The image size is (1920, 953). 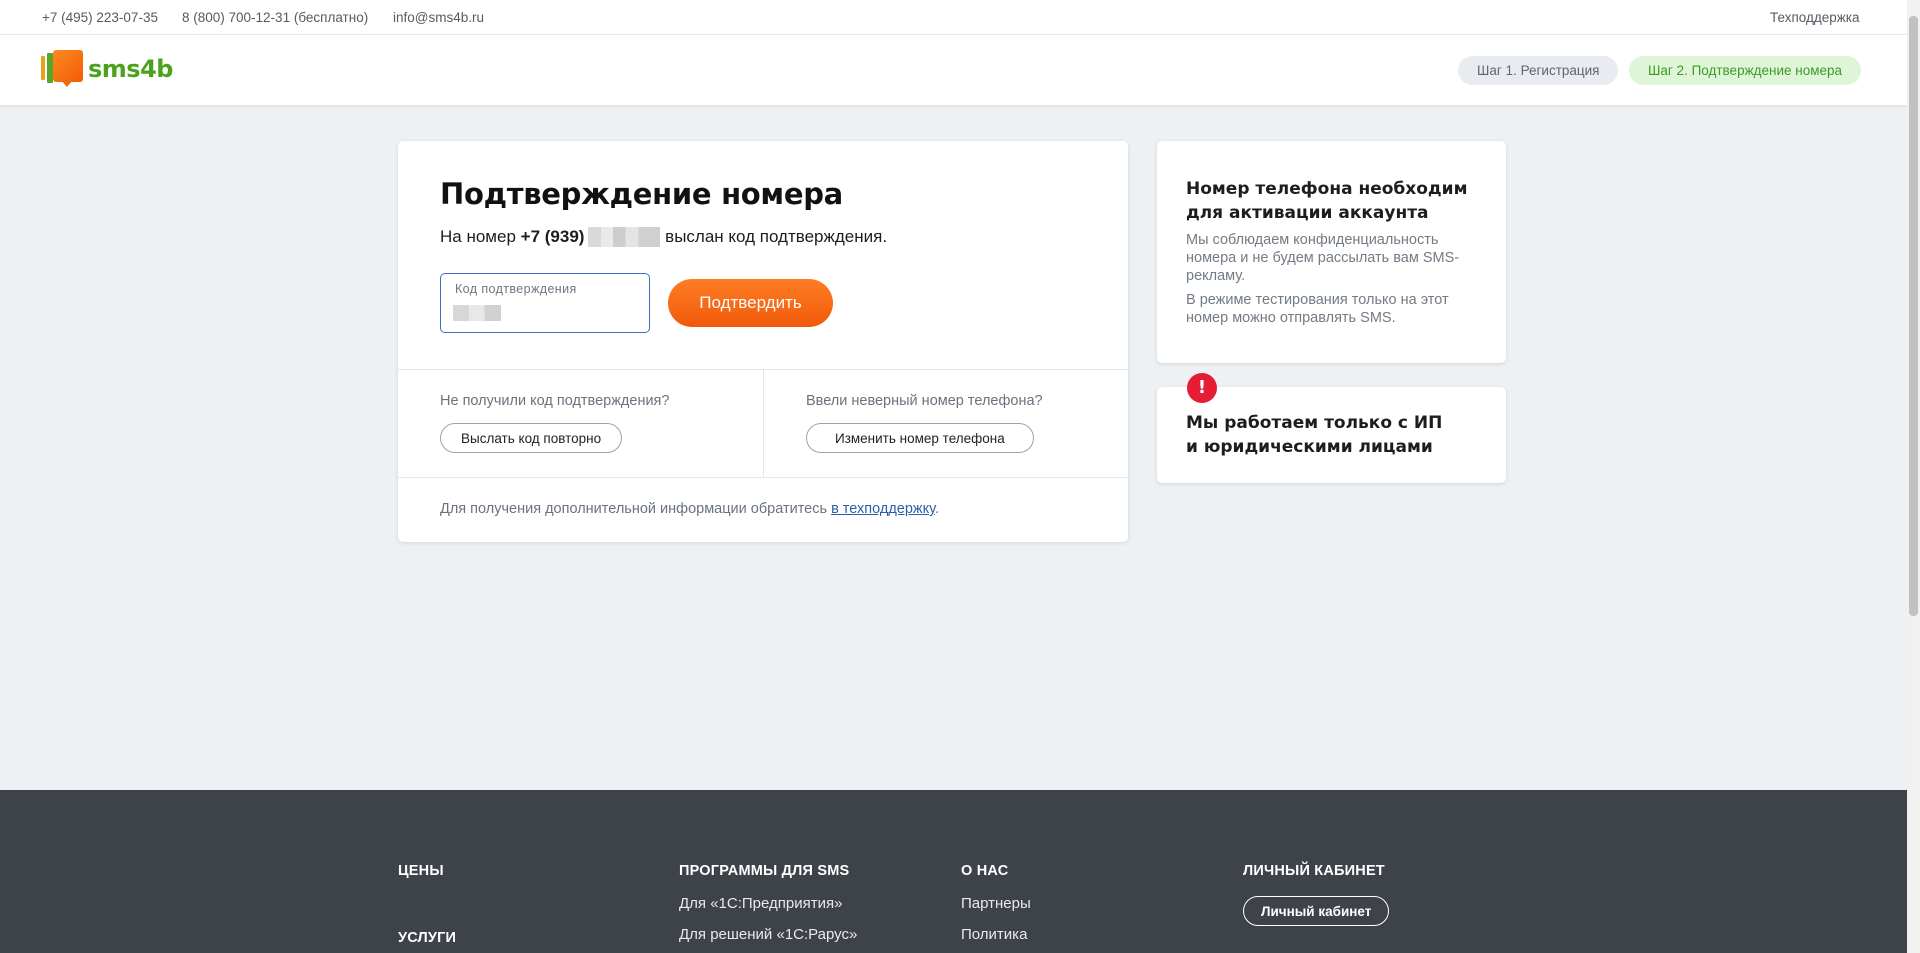 I want to click on footer-link-1c-enterprise: Для «1С:Предприятия», so click(x=760, y=903).